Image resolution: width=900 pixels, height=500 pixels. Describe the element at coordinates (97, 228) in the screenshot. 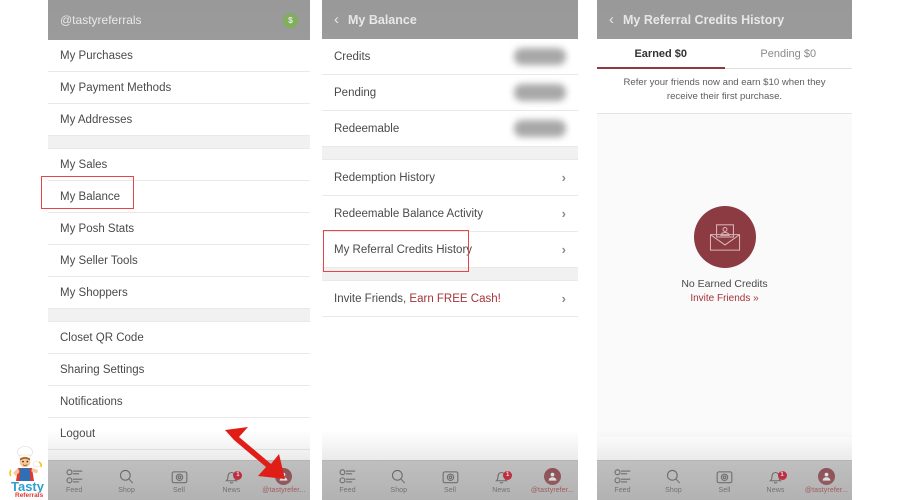

I see `menu-item-label: My Posh Stats` at that location.